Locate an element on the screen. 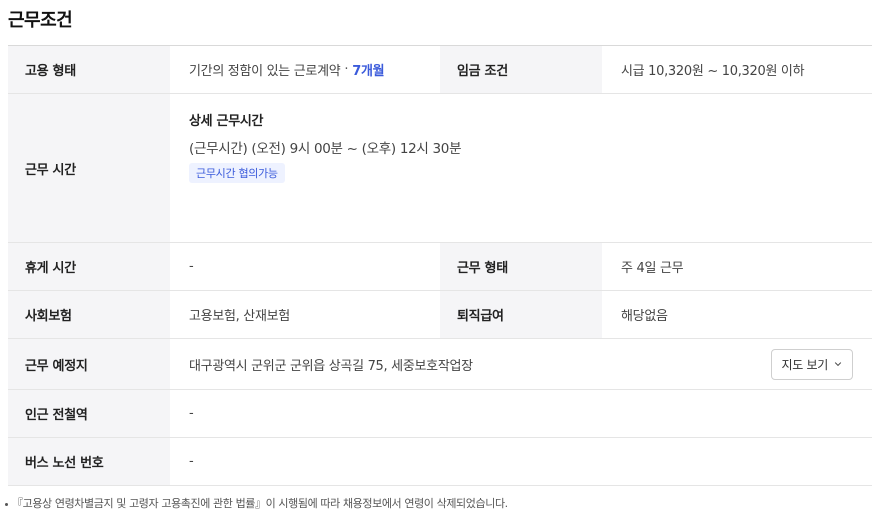 The image size is (877, 517). employment-type-text: 기간의 정함이 있는 근로계약 is located at coordinates (265, 71).